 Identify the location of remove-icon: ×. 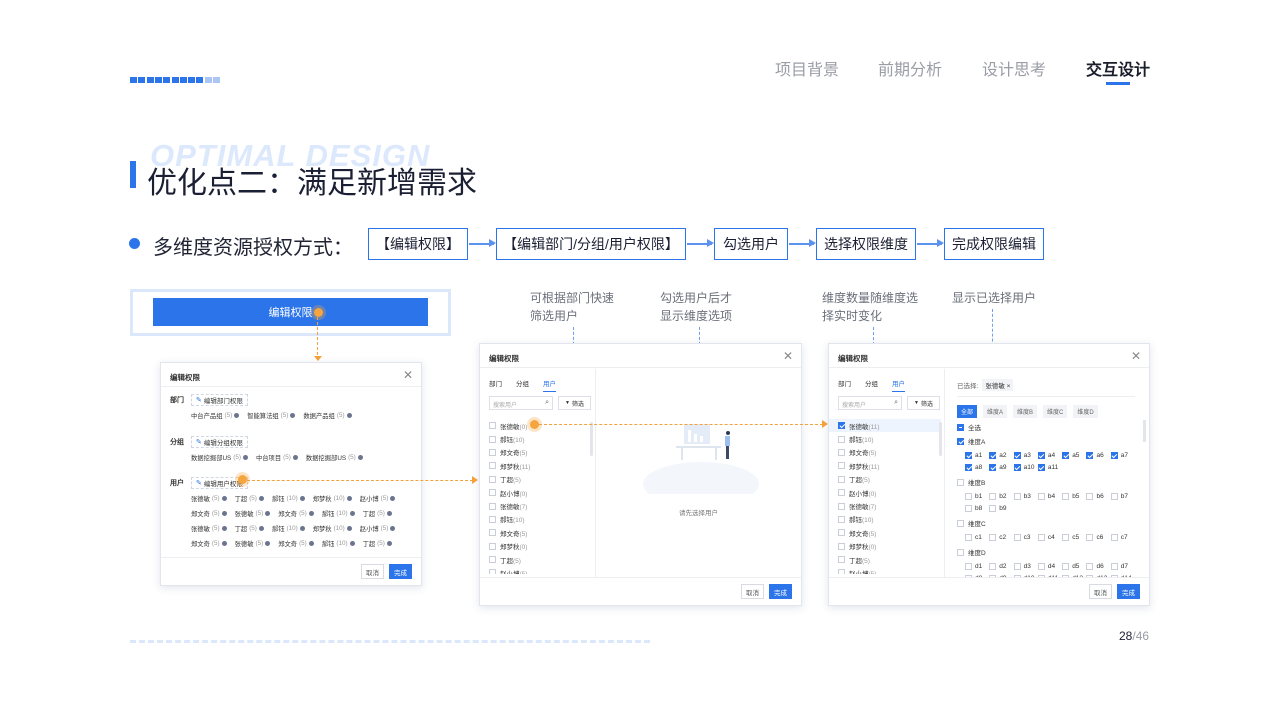
(1009, 386).